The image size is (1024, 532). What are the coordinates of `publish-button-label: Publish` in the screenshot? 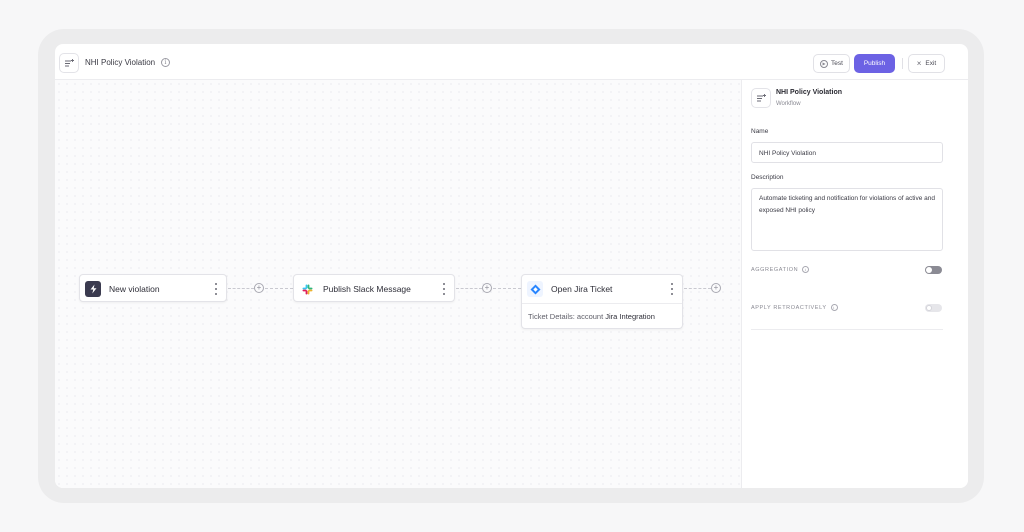 It's located at (874, 63).